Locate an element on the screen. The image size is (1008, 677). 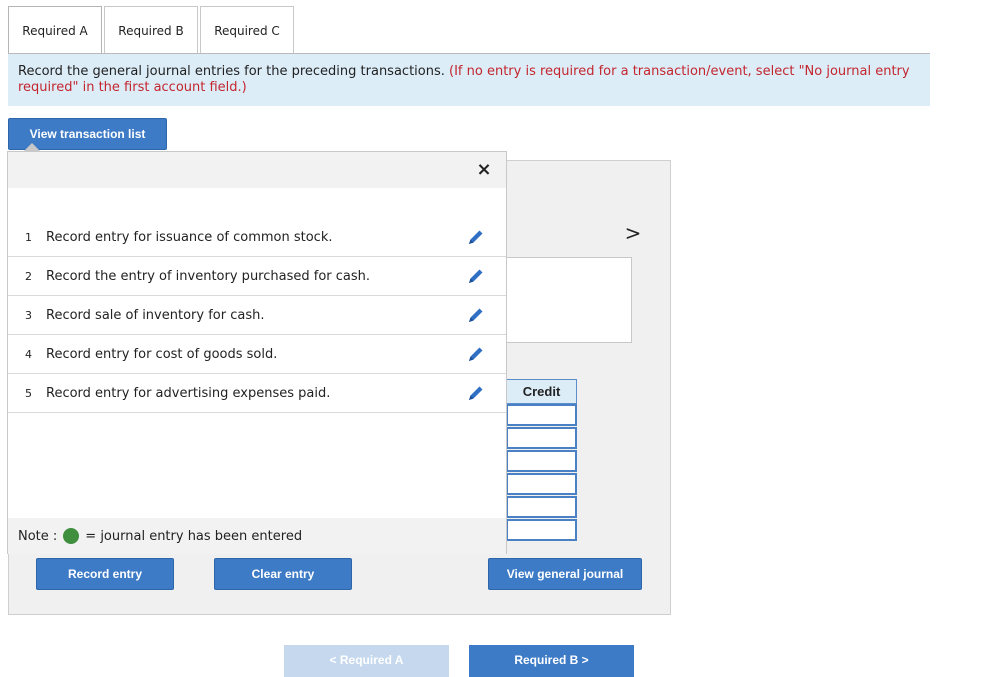
transaction-text: Record entry for cost of goods sold. is located at coordinates (162, 354).